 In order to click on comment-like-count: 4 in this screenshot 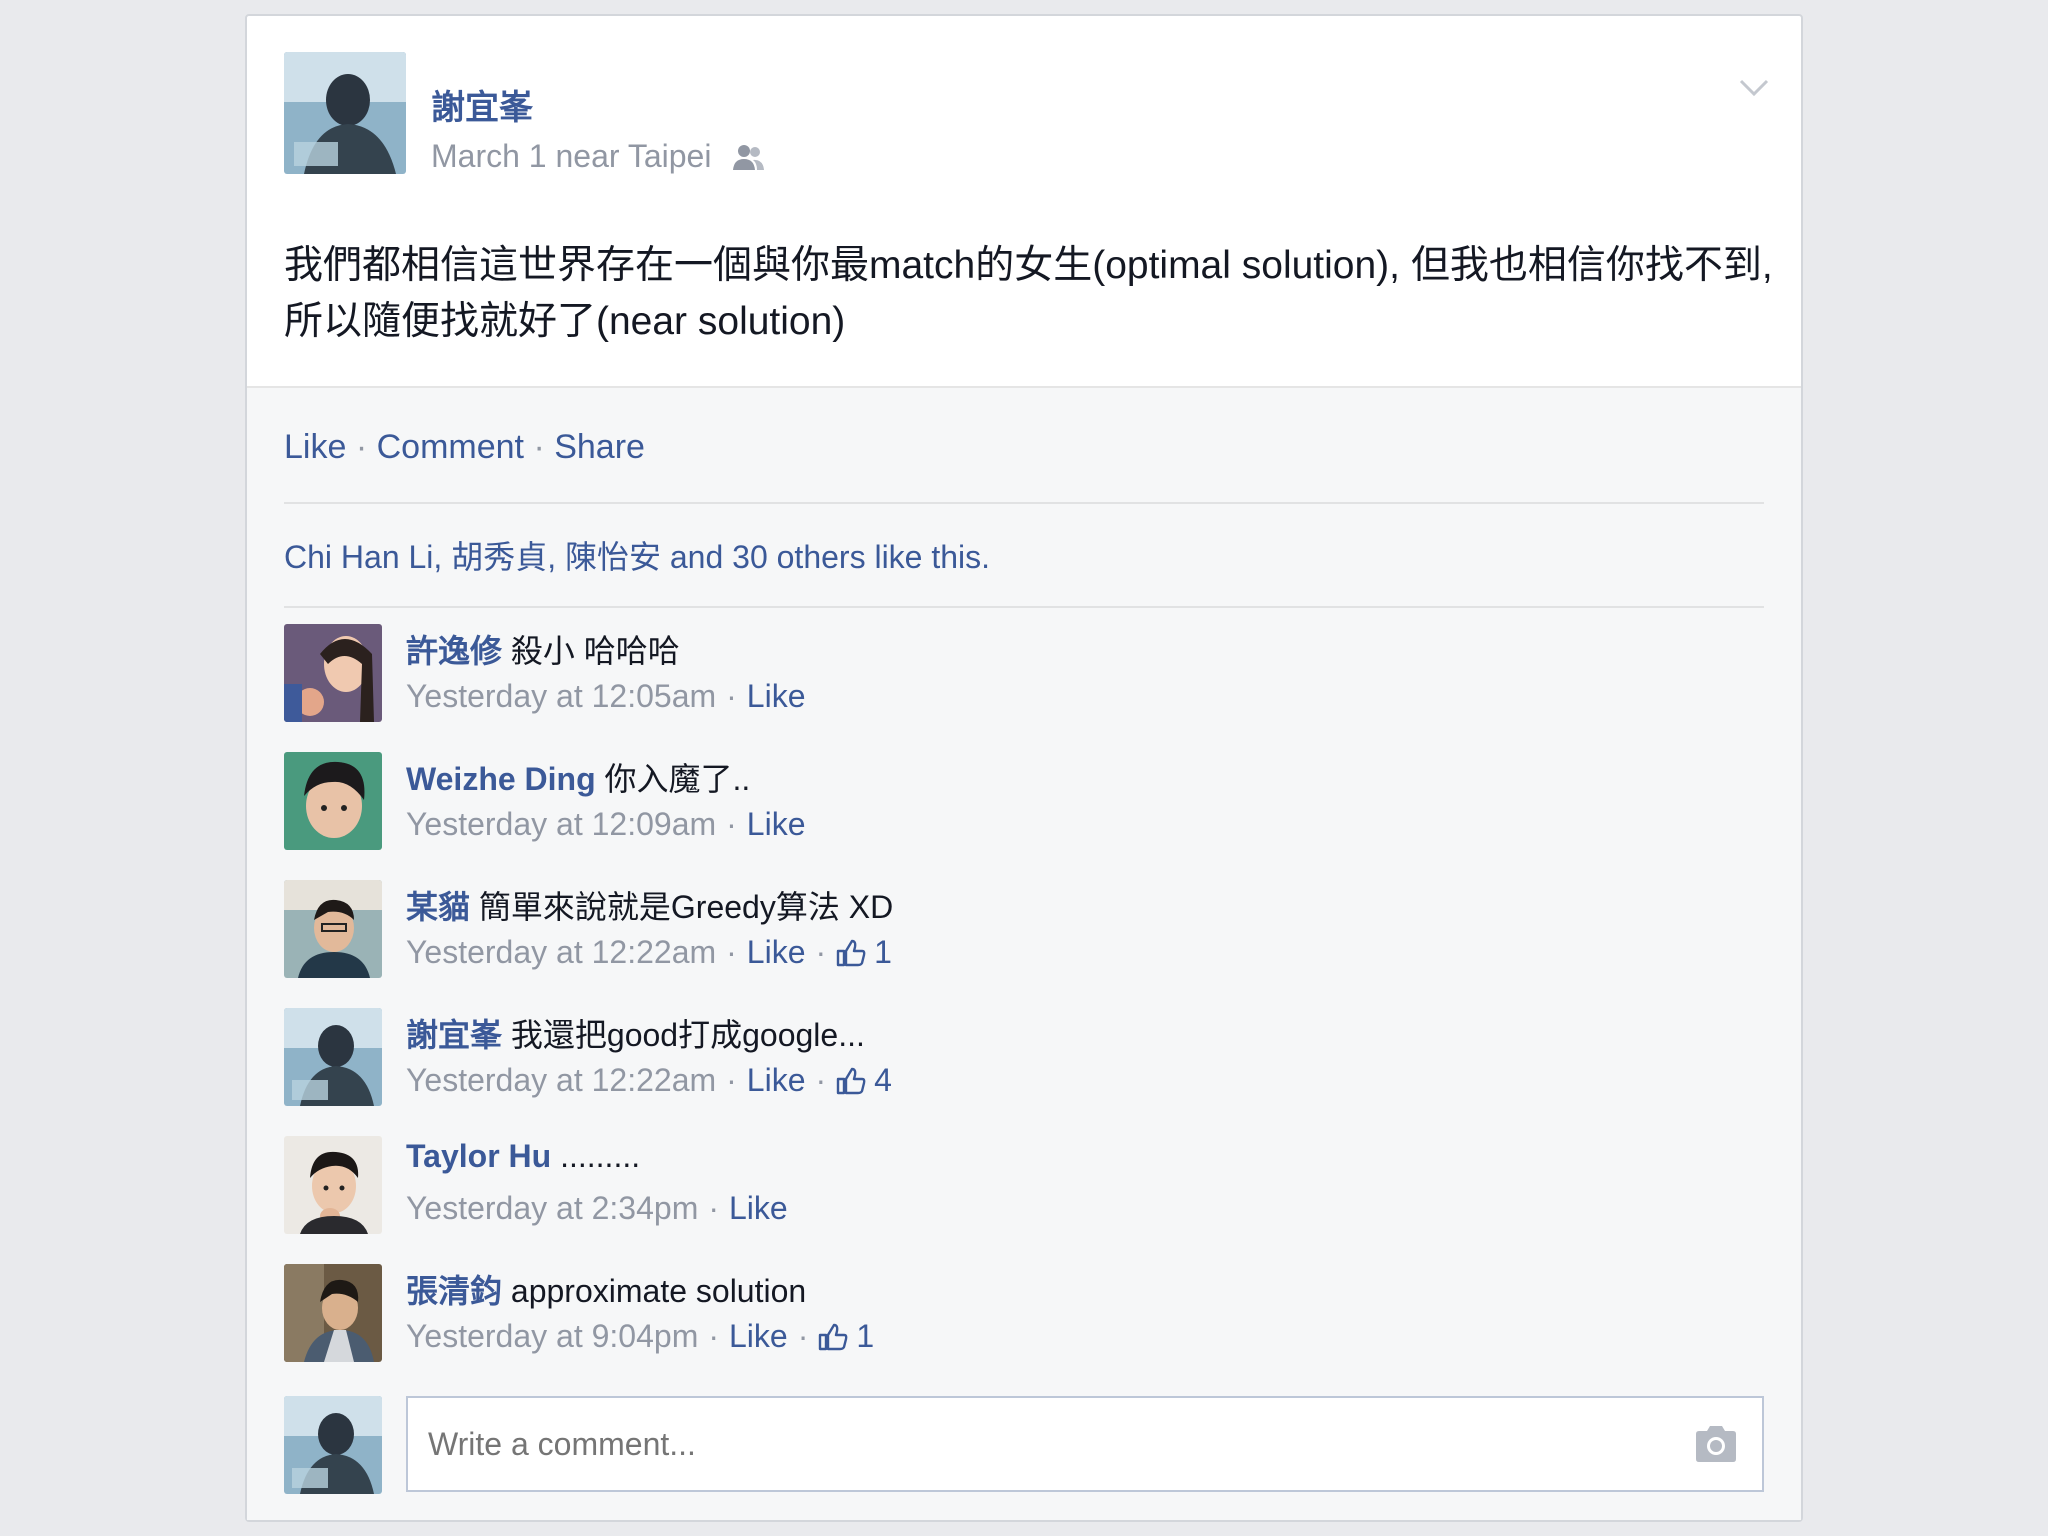, I will do `click(864, 1080)`.